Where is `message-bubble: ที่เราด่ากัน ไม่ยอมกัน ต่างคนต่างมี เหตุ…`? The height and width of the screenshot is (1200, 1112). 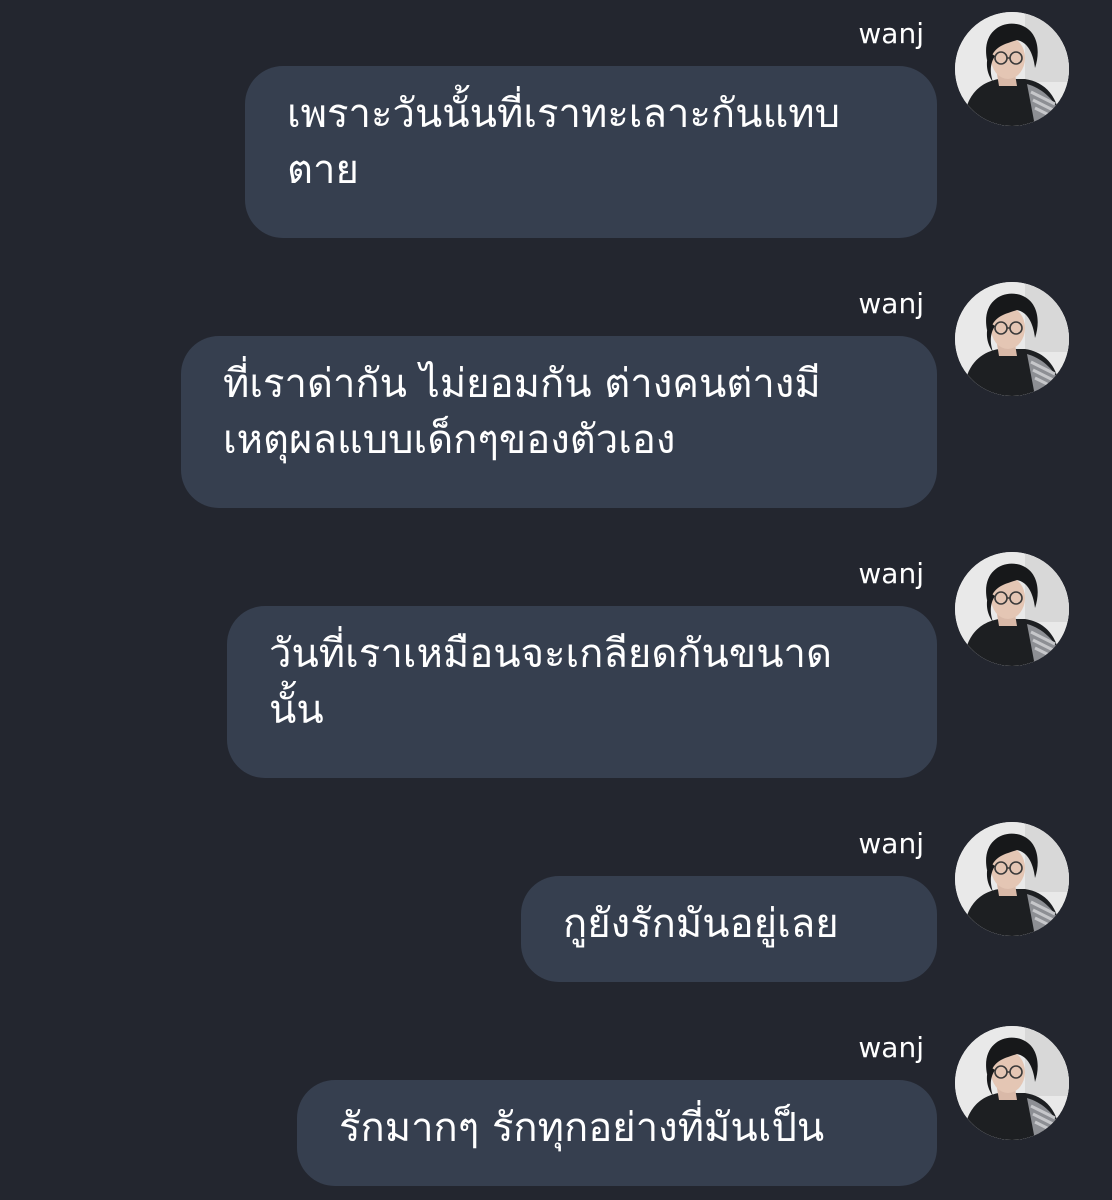
message-bubble: ที่เราด่ากัน ไม่ยอมกัน ต่างคนต่างมี เหตุ… is located at coordinates (559, 422).